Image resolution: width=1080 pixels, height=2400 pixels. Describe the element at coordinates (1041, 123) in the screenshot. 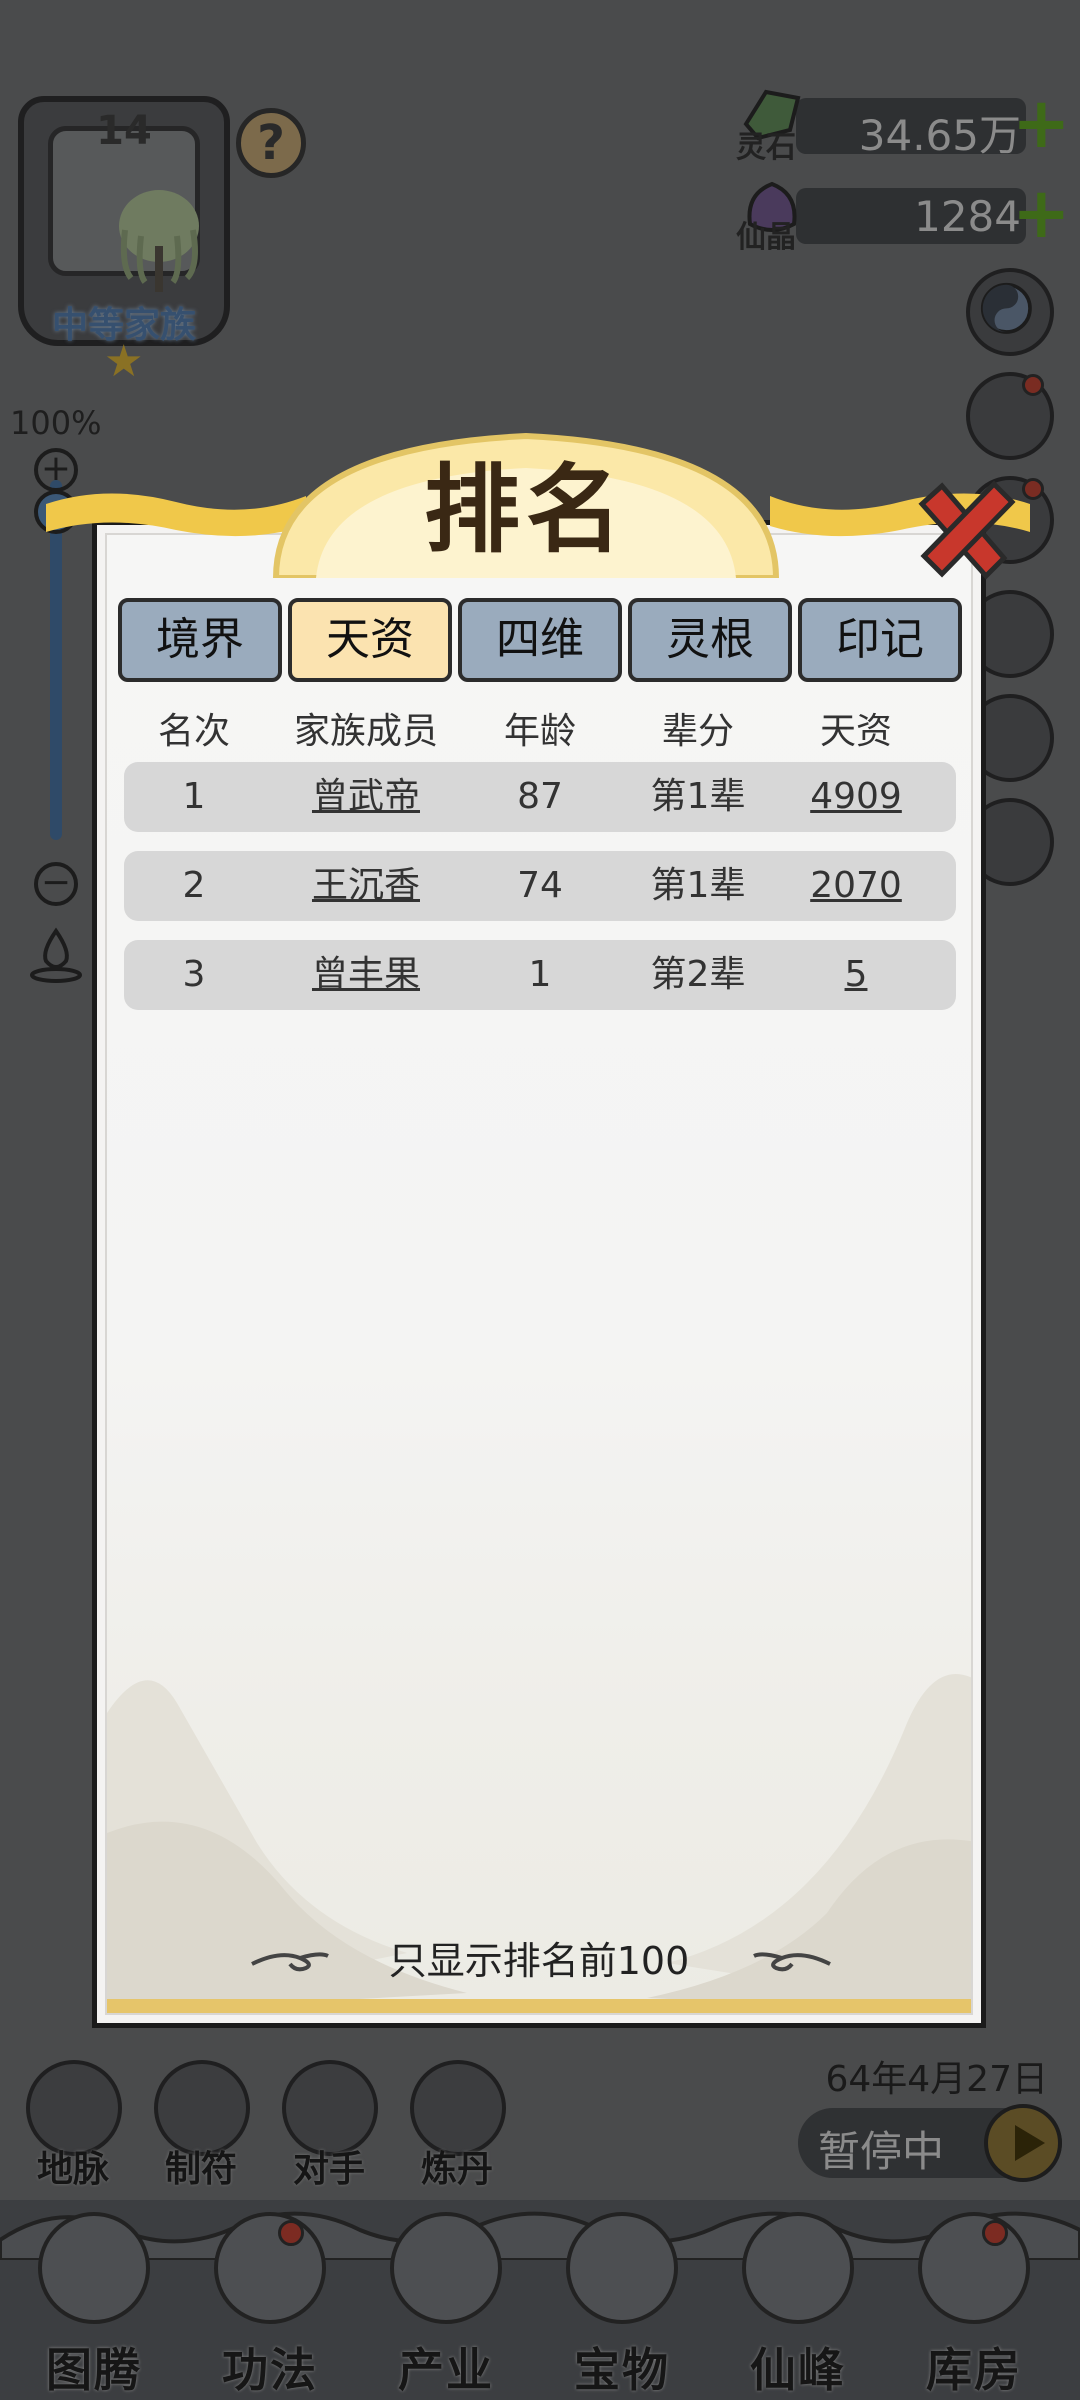

I see `lingshi-add-button: +` at that location.